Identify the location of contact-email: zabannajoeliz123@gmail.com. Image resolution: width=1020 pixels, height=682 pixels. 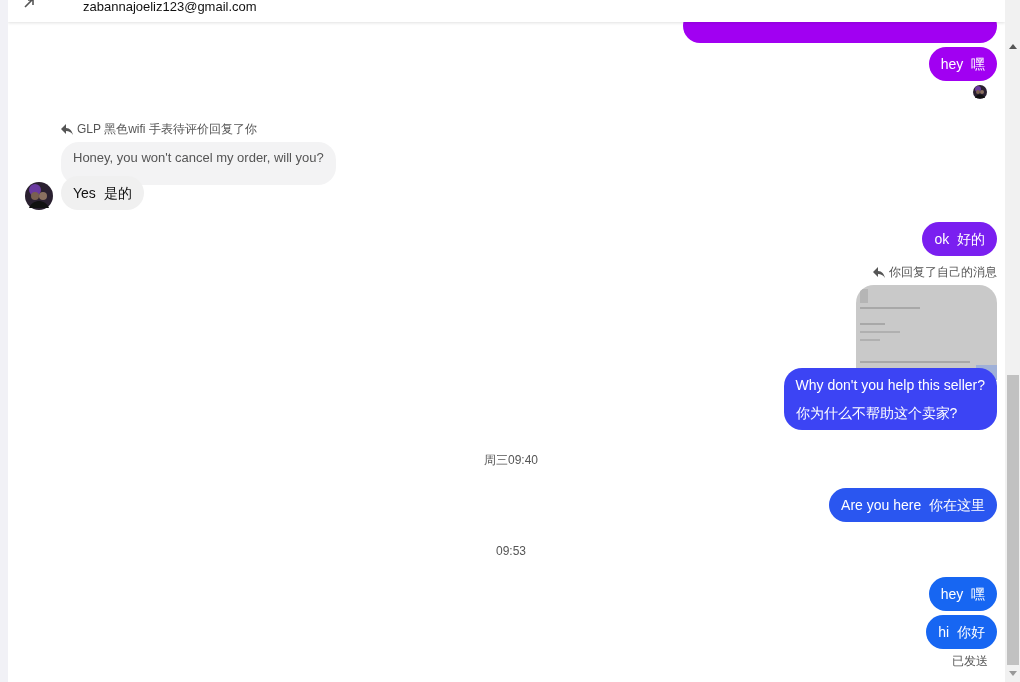
(170, 7).